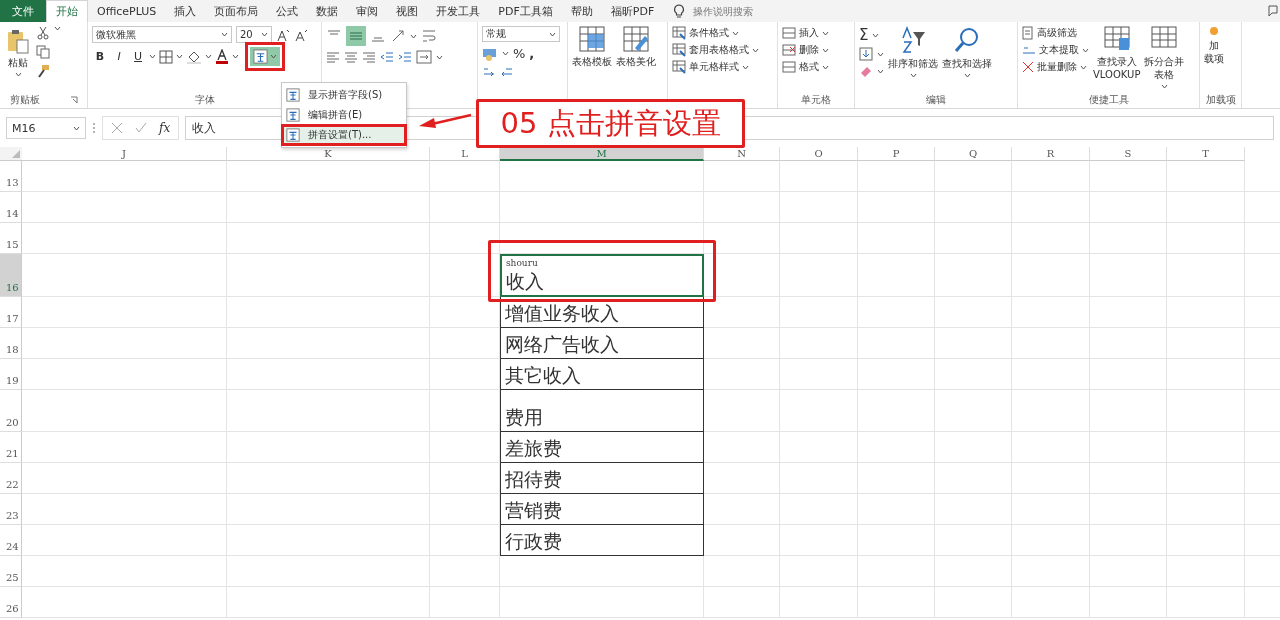 This screenshot has width=1280, height=620. What do you see at coordinates (162, 34) in the screenshot?
I see `font-name-dropdown: 微软雅黑` at bounding box center [162, 34].